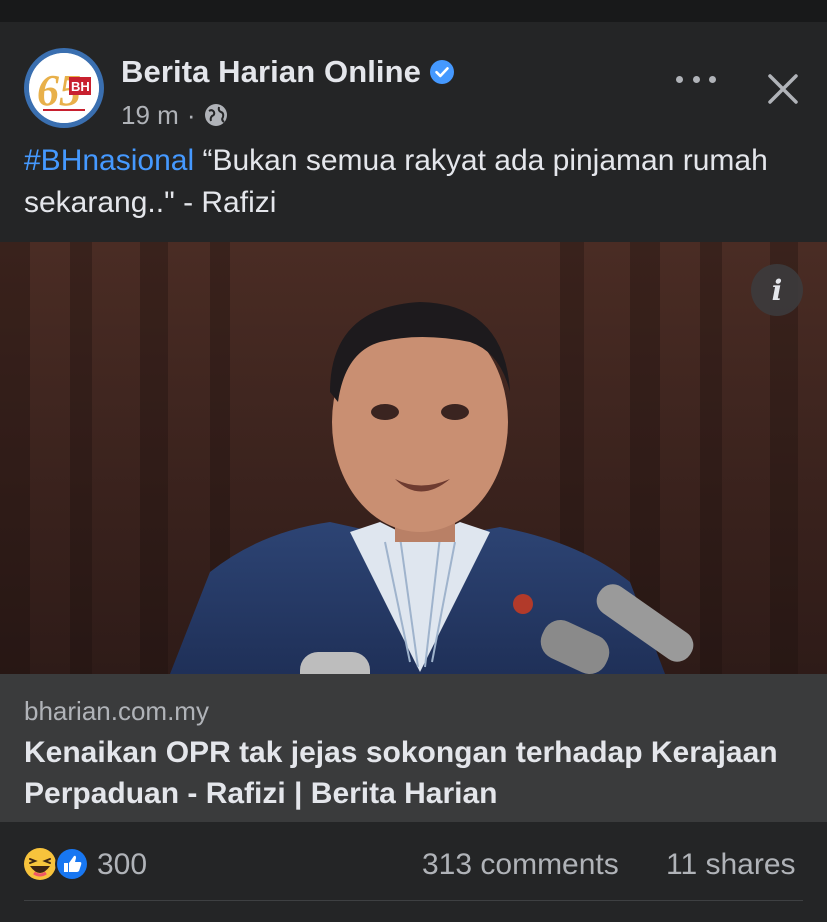 This screenshot has width=827, height=922. Describe the element at coordinates (413, 900) in the screenshot. I see `divider` at that location.